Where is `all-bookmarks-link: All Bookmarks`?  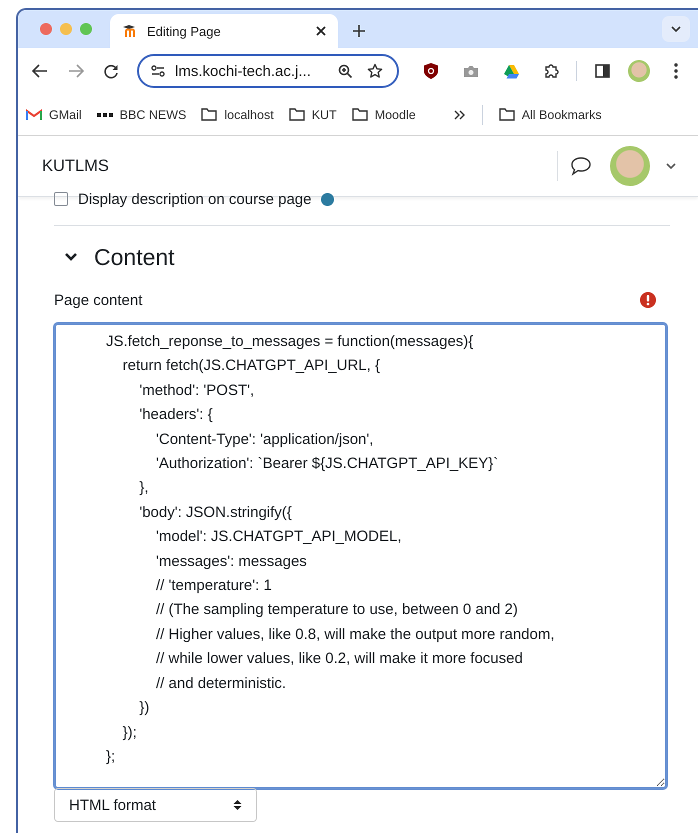
all-bookmarks-link: All Bookmarks is located at coordinates (550, 115).